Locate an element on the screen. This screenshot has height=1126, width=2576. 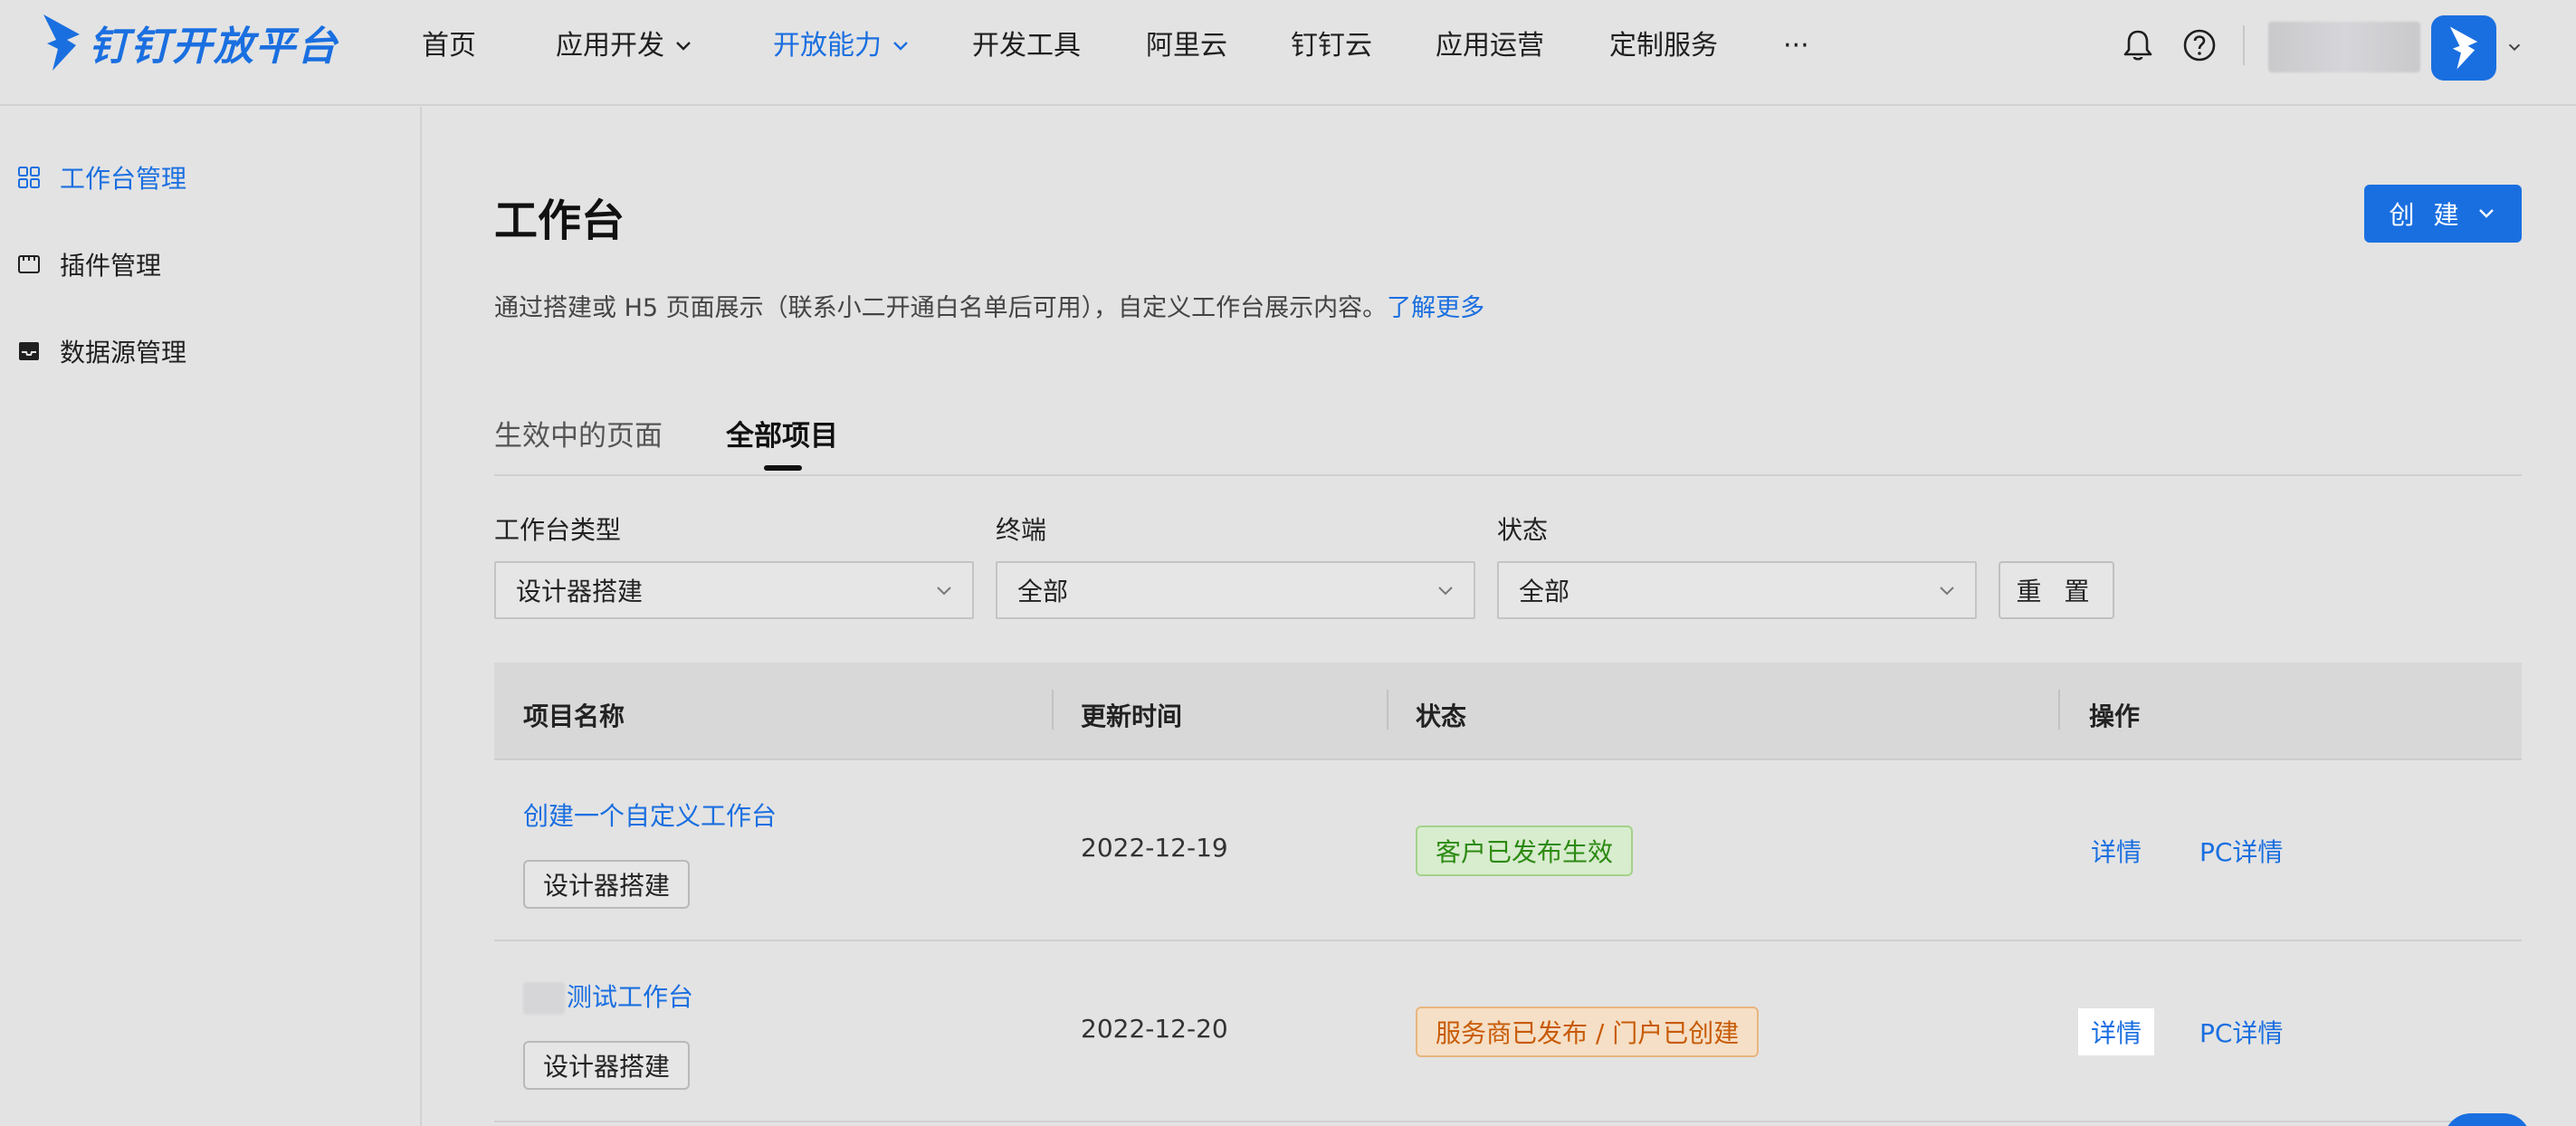
status-badge: 服务商已发布 / 门户已创建 is located at coordinates (1588, 1032).